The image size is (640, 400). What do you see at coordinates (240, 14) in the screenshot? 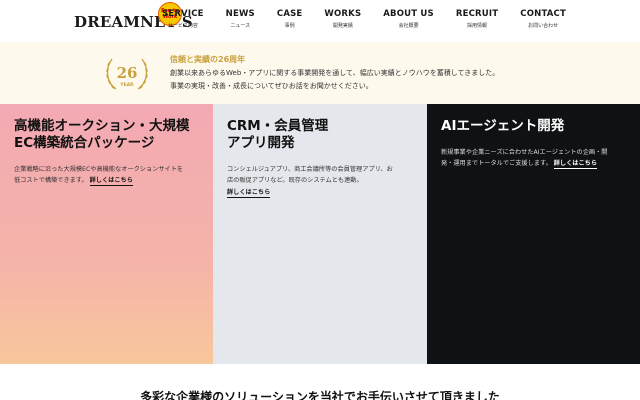
I see `nav-label: NEWS` at bounding box center [240, 14].